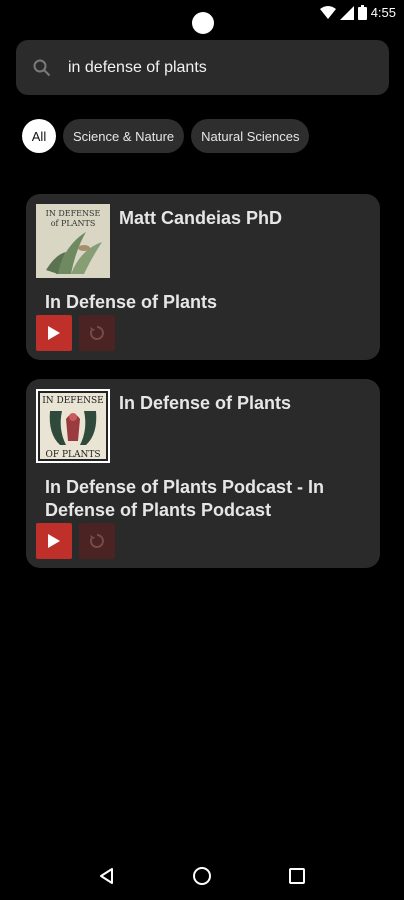 This screenshot has width=404, height=900. Describe the element at coordinates (327, 12) in the screenshot. I see `wifi-icon` at that location.